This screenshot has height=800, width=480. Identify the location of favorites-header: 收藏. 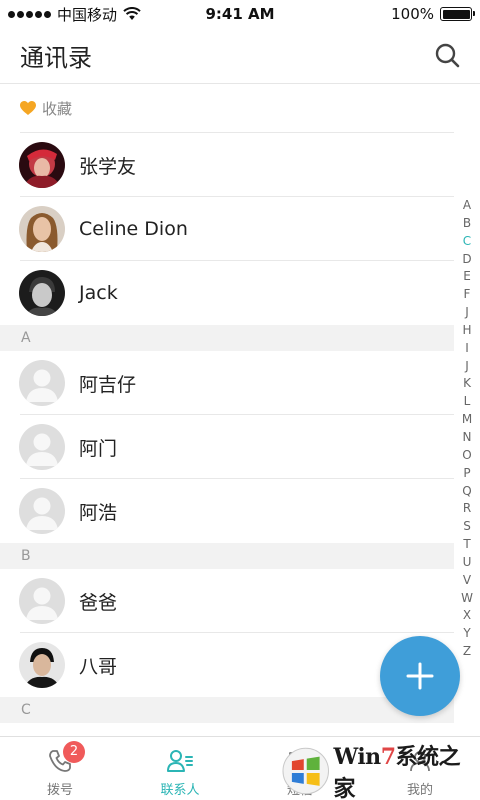
(237, 109).